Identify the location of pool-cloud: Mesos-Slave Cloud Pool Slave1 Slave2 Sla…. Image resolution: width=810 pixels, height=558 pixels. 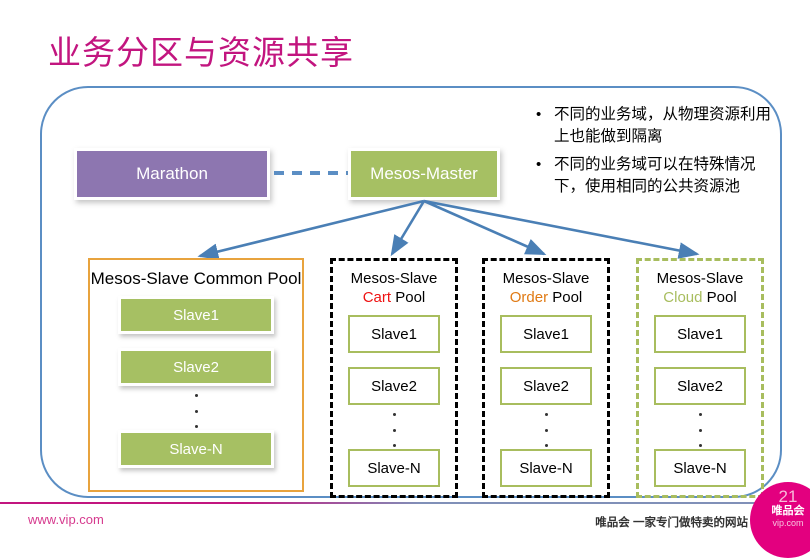
(700, 378).